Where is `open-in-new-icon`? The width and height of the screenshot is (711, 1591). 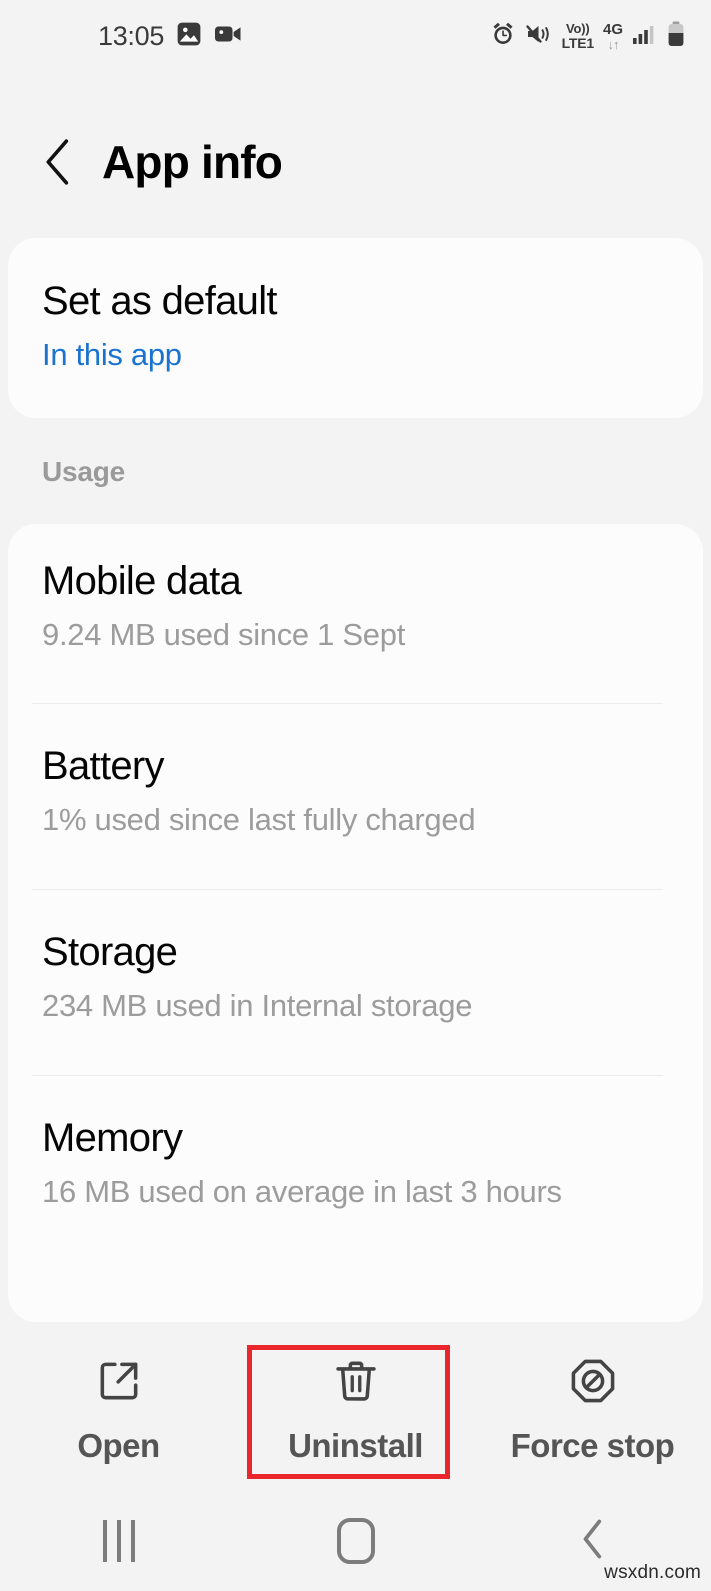 open-in-new-icon is located at coordinates (119, 1381).